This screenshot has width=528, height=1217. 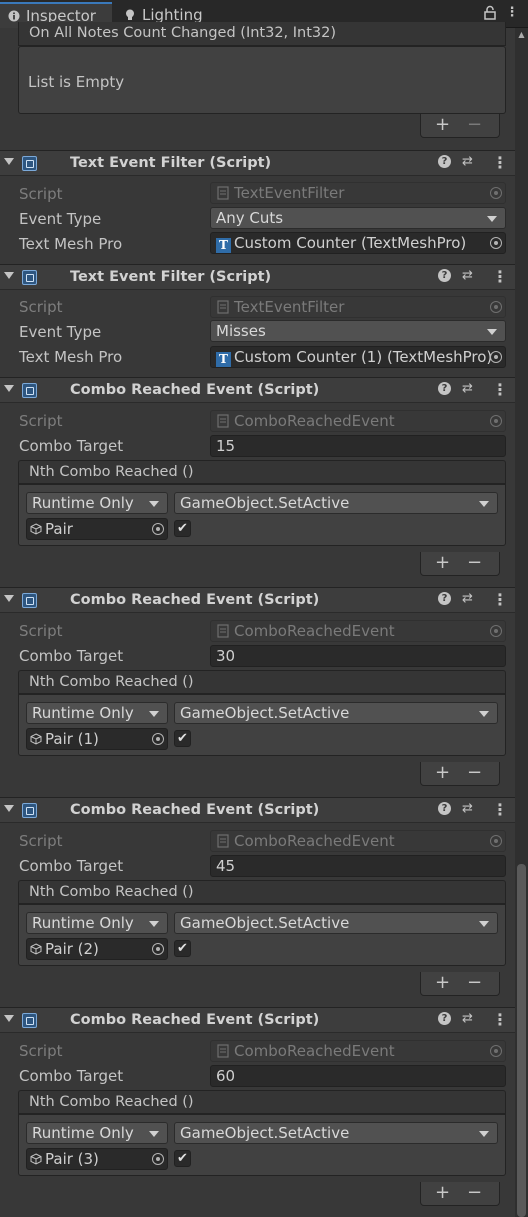 What do you see at coordinates (250, 218) in the screenshot?
I see `event-type-value: Any Cuts` at bounding box center [250, 218].